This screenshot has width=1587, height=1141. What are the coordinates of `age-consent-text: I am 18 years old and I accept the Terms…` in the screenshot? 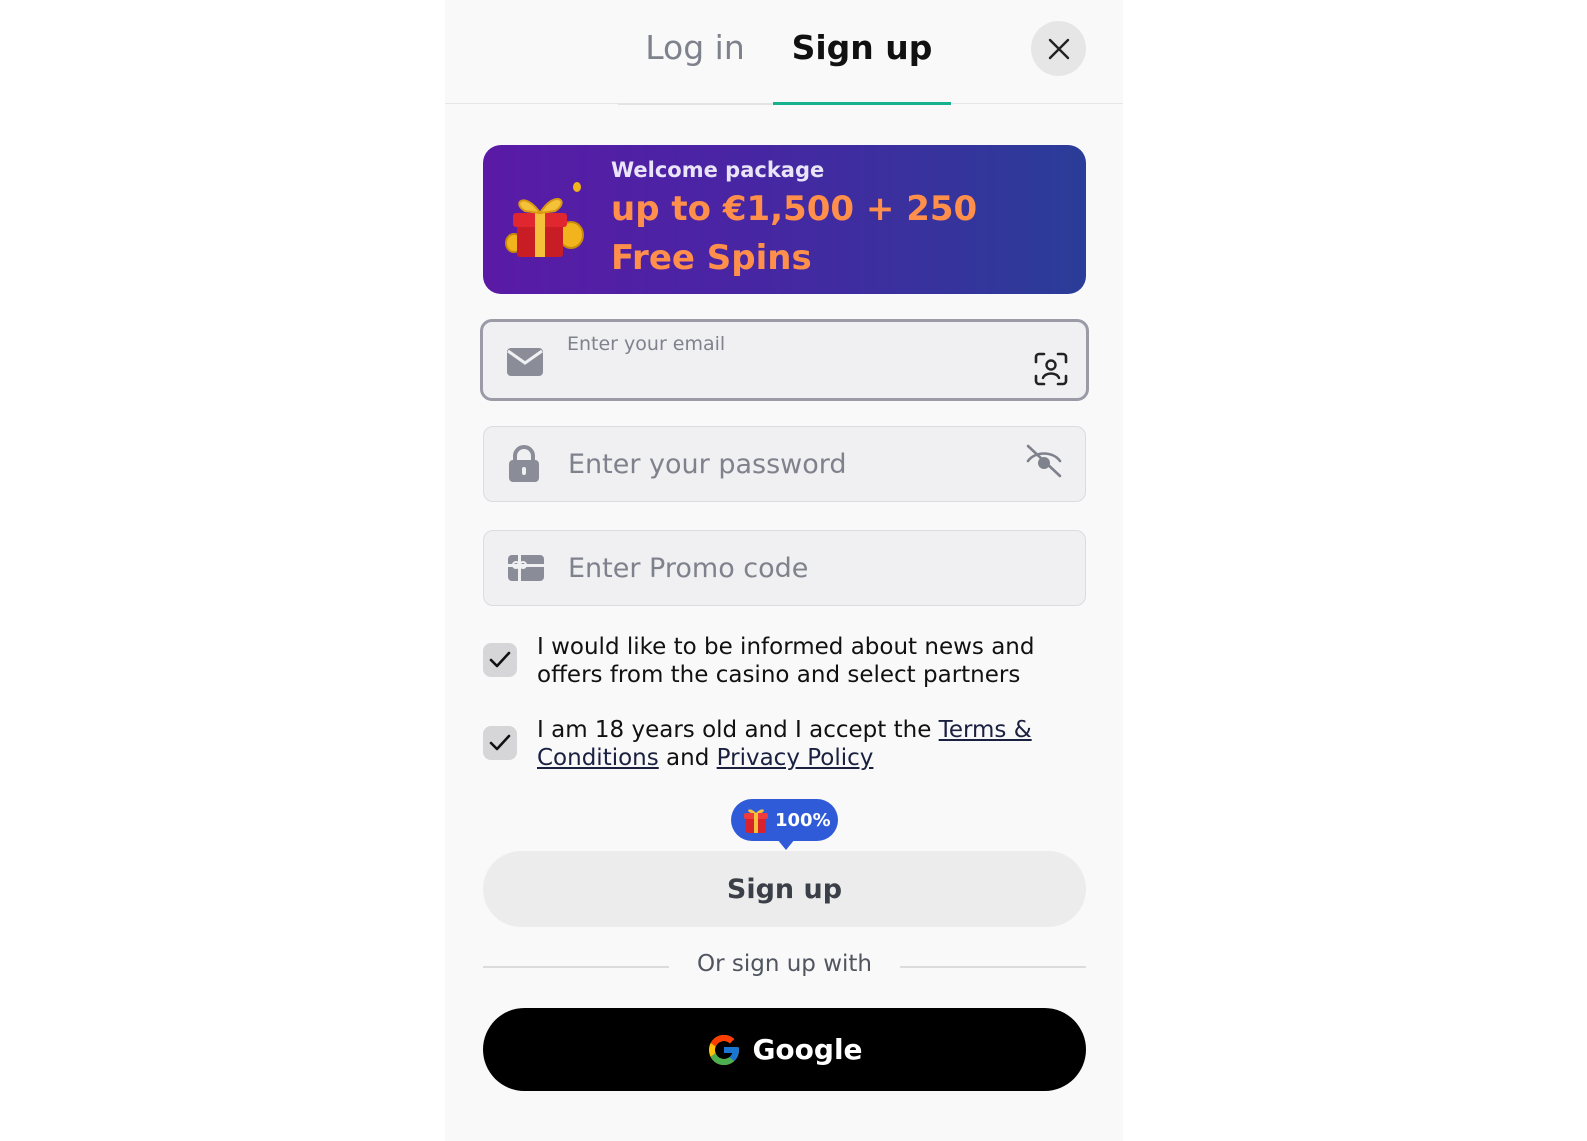 It's located at (809, 744).